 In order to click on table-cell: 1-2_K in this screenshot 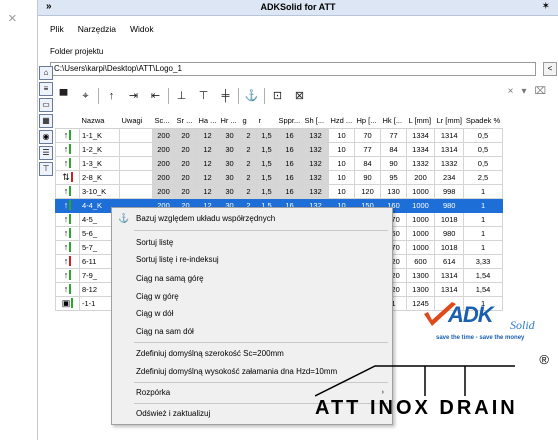, I will do `click(99, 149)`.